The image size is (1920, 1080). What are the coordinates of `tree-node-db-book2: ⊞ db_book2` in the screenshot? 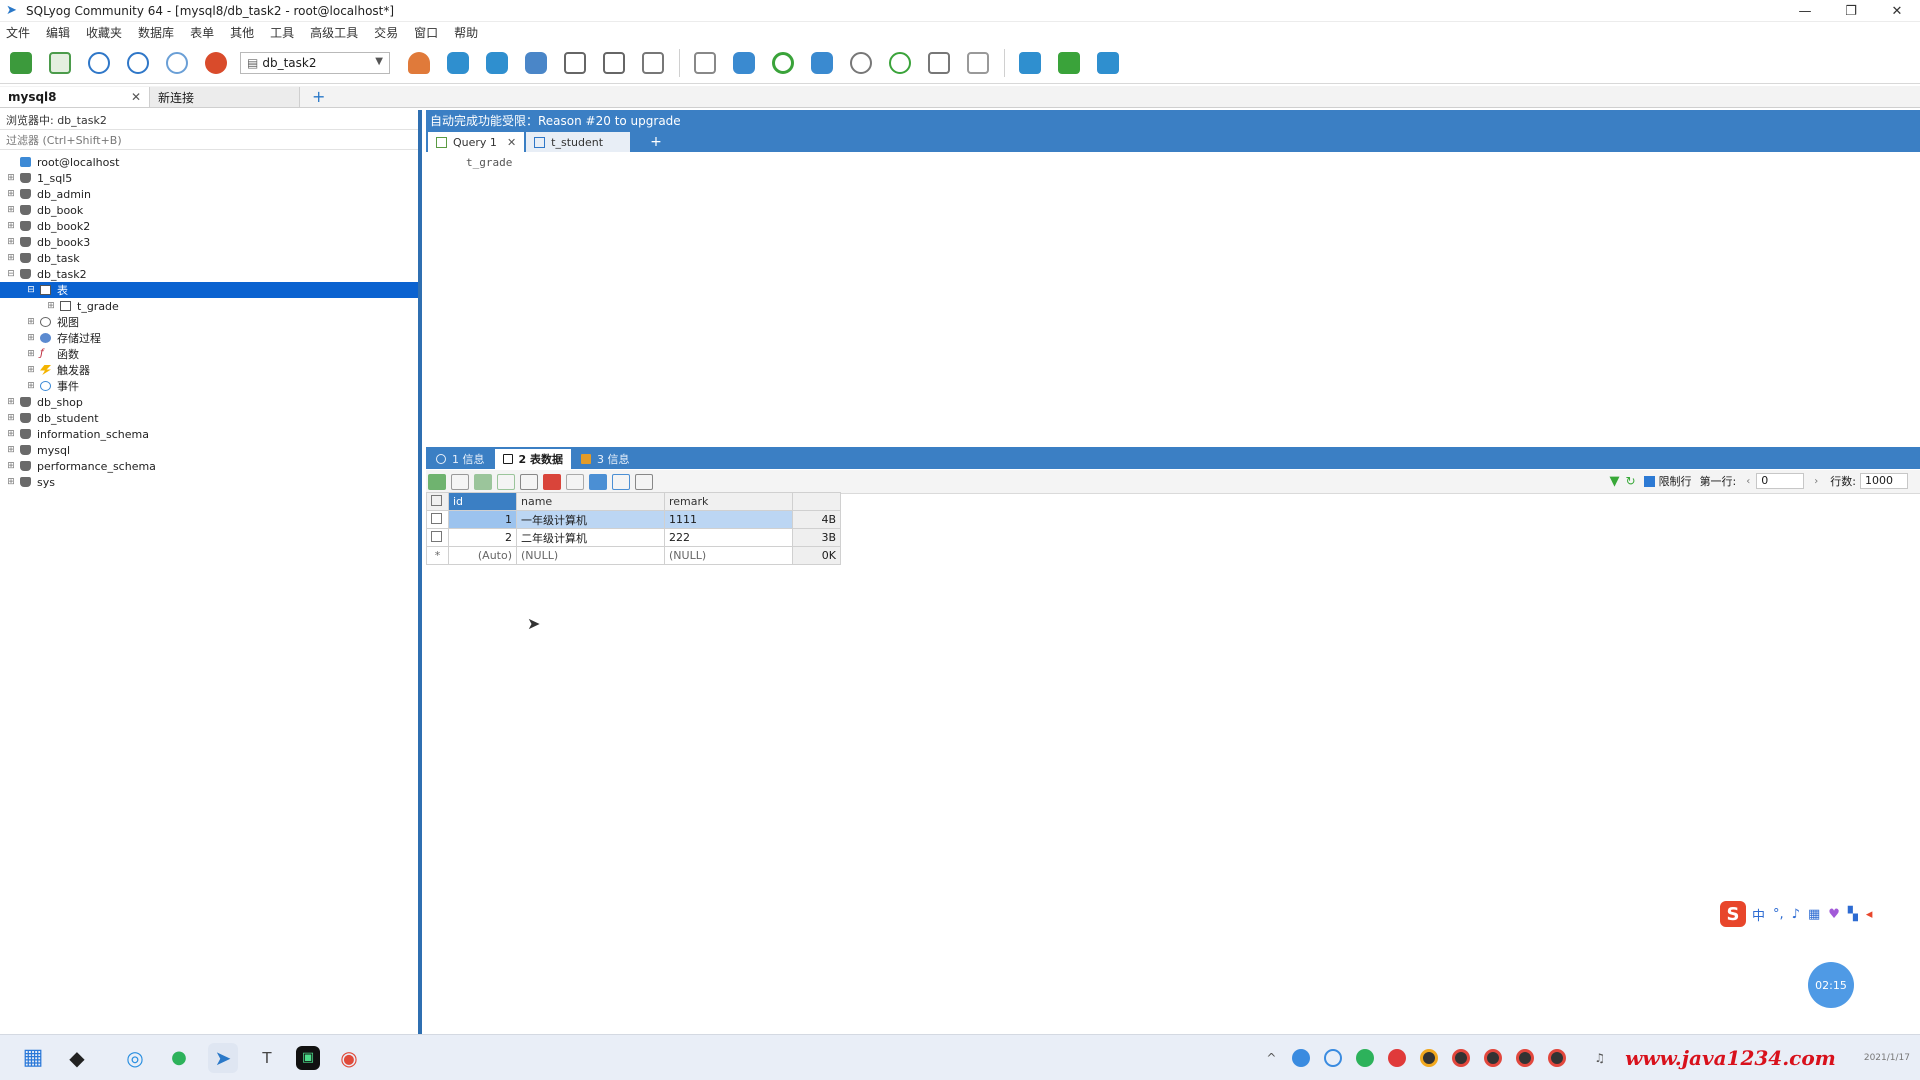 It's located at (209, 226).